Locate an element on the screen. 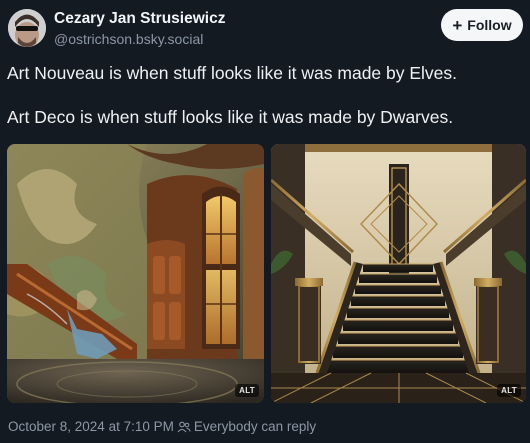  plus-icon: + is located at coordinates (457, 25).